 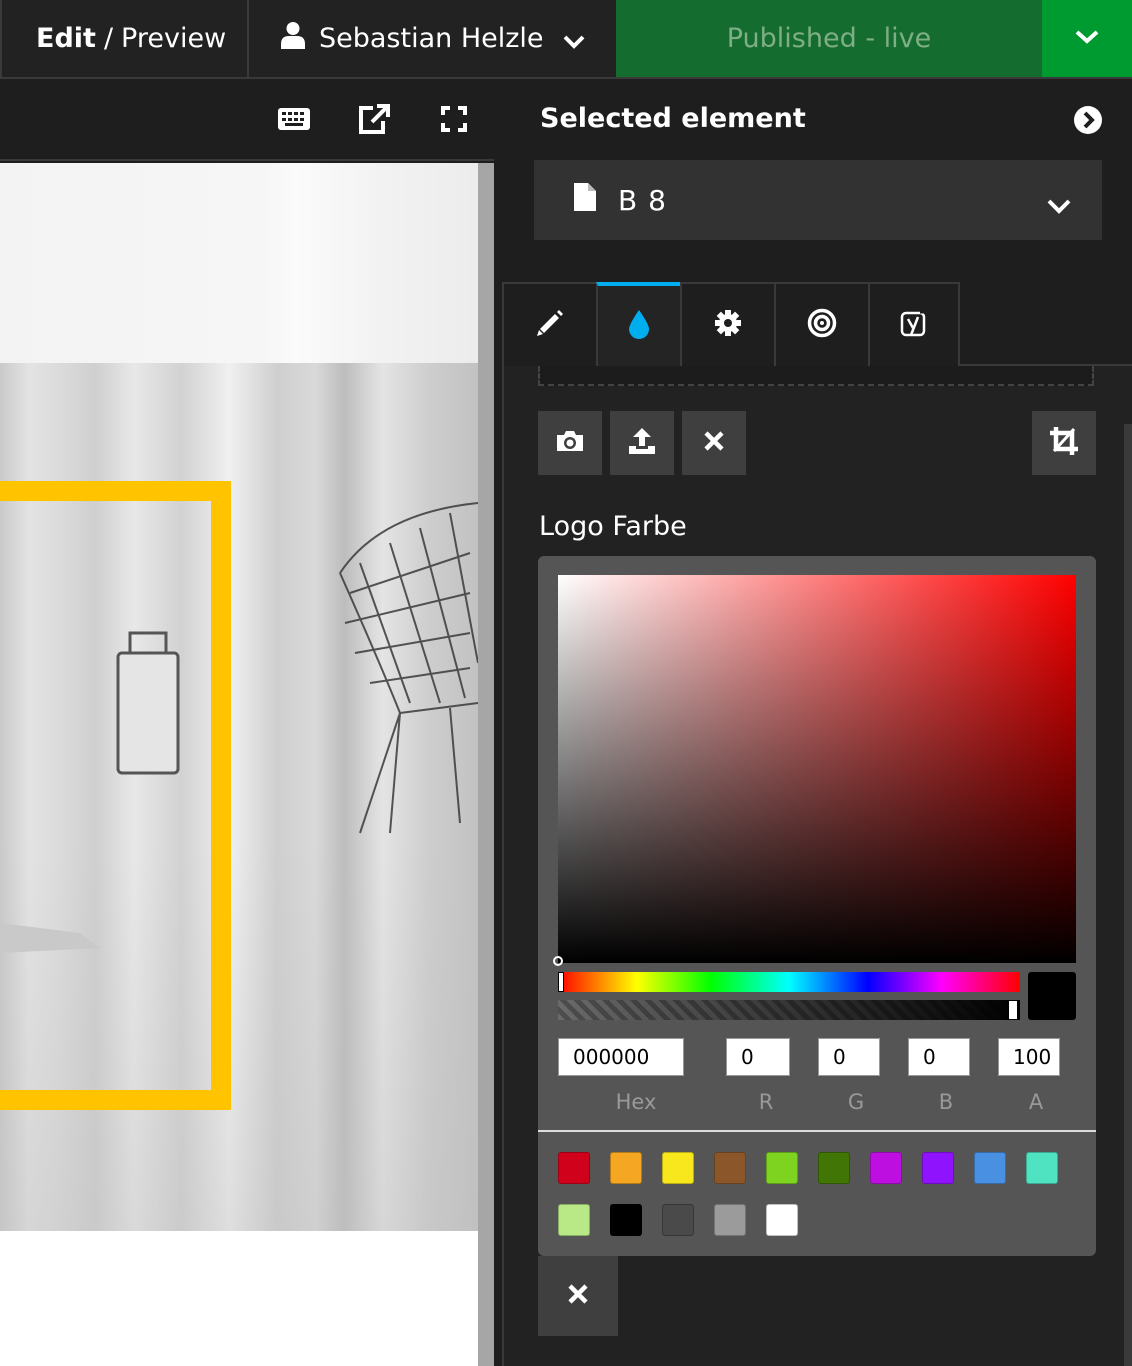 I want to click on green-input, so click(x=849, y=1057).